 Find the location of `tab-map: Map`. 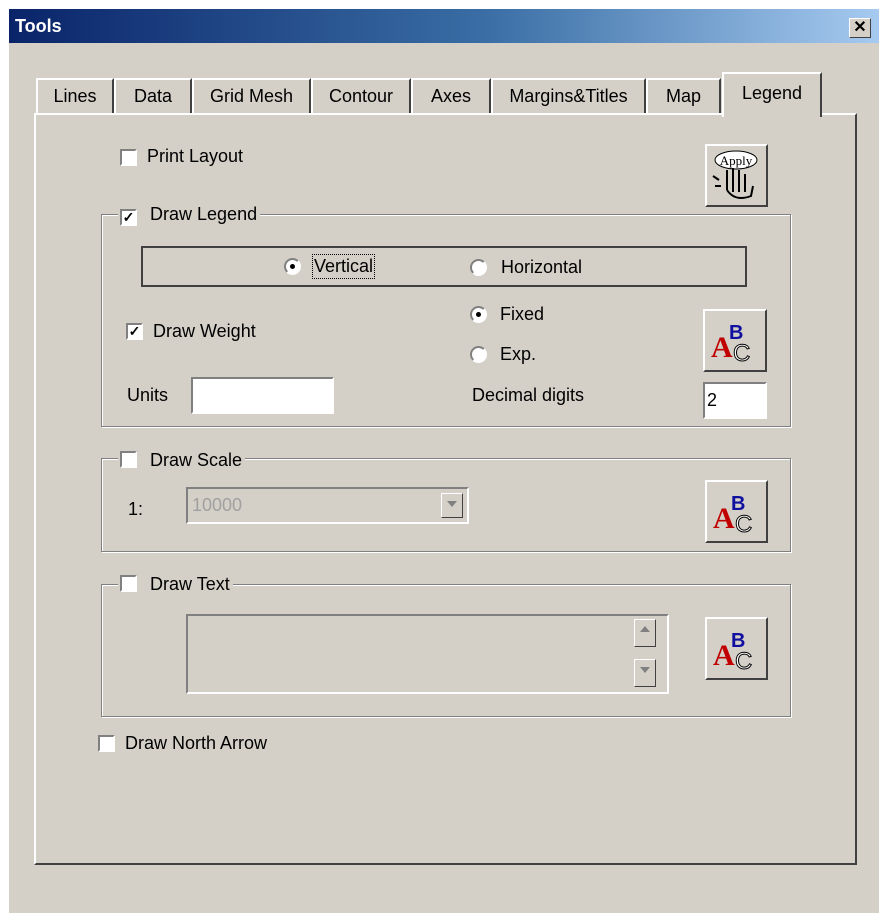

tab-map: Map is located at coordinates (683, 96).